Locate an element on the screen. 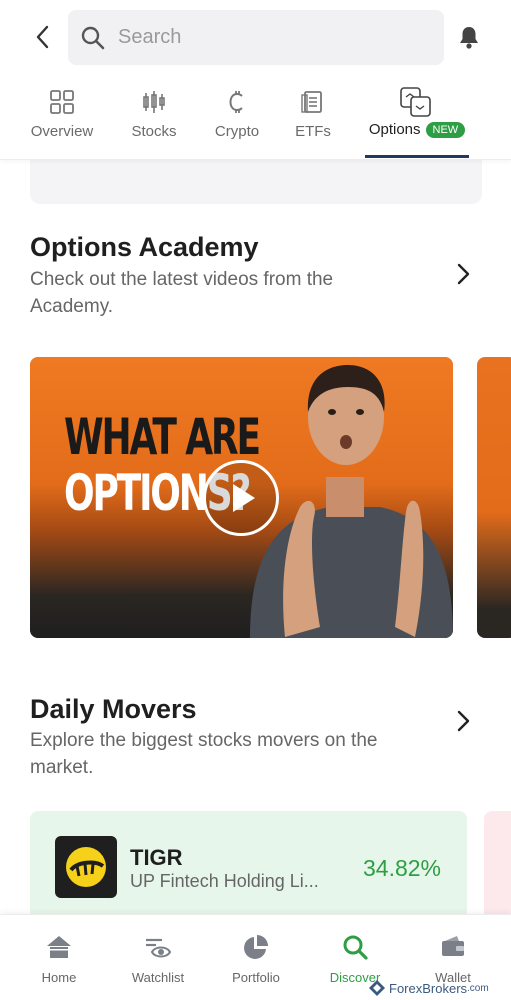  options-icon is located at coordinates (415, 102).